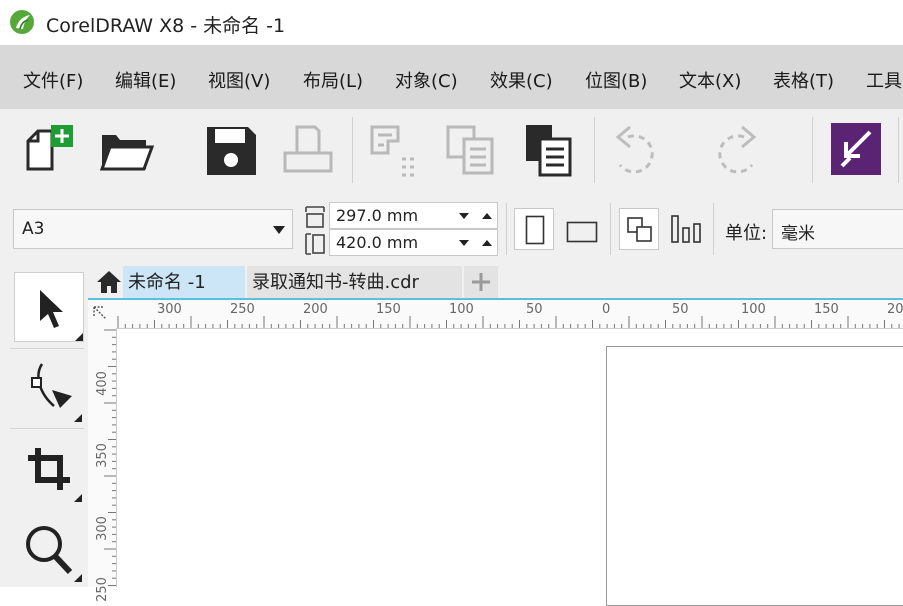 This screenshot has width=903, height=606. What do you see at coordinates (798, 234) in the screenshot?
I see `units-value: 毫米` at bounding box center [798, 234].